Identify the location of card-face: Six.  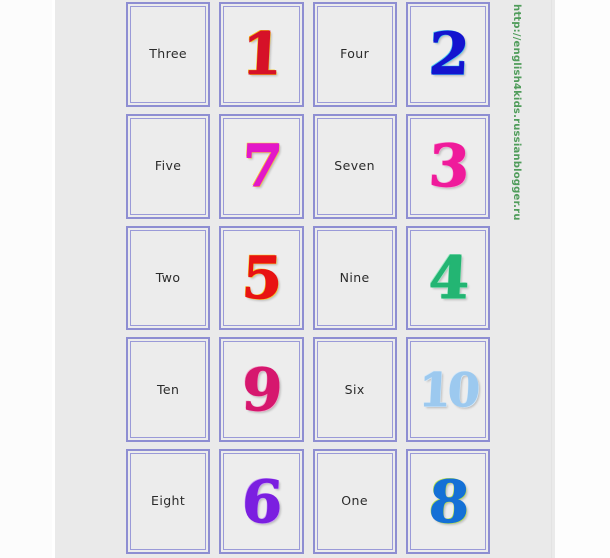
(354, 390).